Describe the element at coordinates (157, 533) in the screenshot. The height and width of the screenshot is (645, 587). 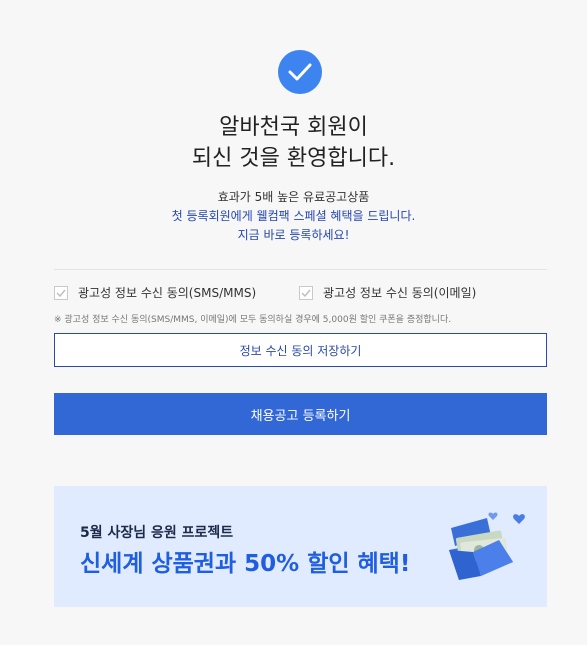
I see `banner-subtitle: 5월 사장님 응원 프로젝트` at that location.